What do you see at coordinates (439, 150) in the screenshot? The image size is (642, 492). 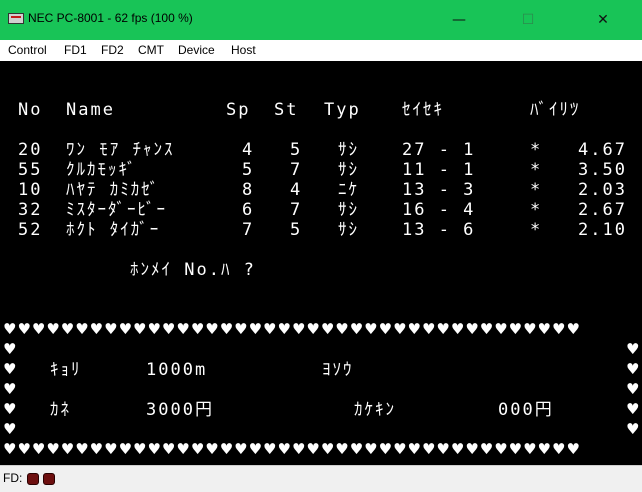 I see `horse-seiseki: 27 - 1` at bounding box center [439, 150].